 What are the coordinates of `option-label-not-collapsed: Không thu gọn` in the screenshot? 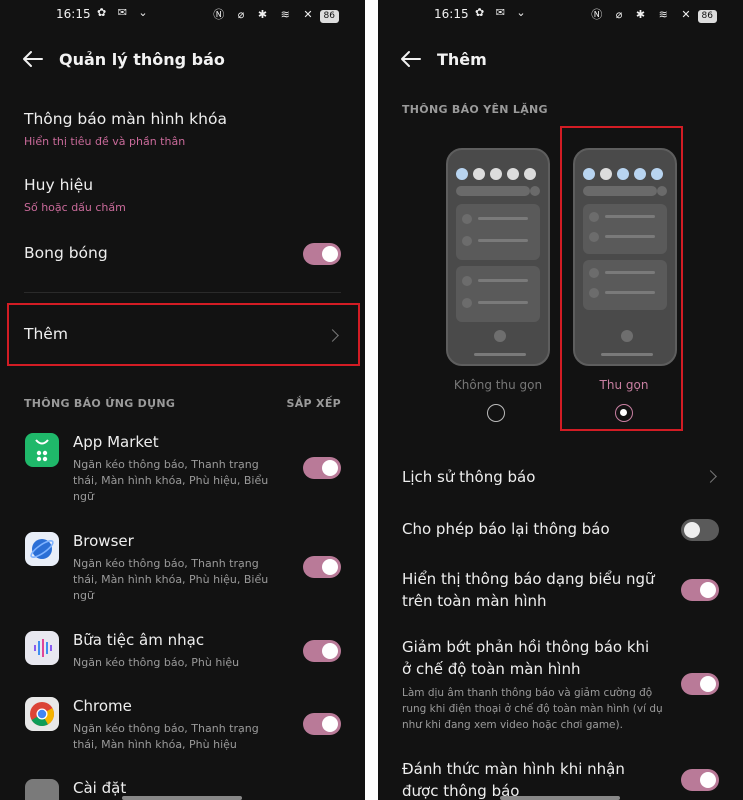 It's located at (498, 385).